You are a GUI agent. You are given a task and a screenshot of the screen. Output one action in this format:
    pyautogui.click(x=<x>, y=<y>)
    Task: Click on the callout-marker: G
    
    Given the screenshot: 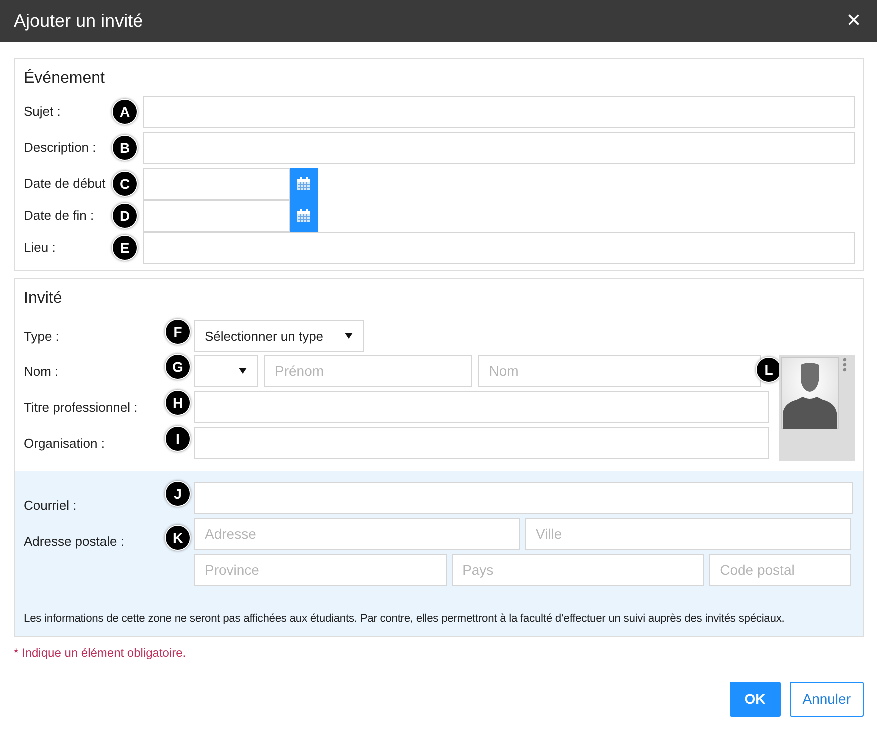 What is the action you would take?
    pyautogui.click(x=178, y=367)
    